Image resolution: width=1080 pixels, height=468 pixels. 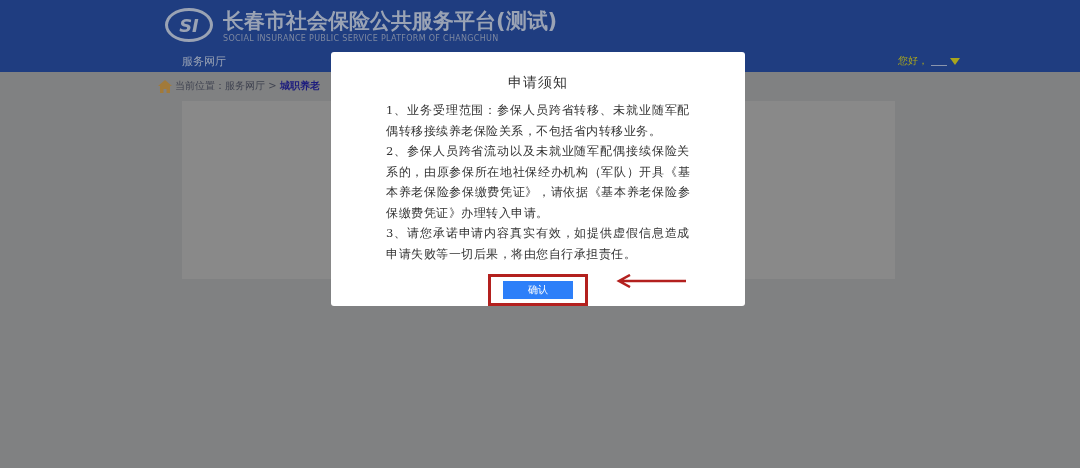 I want to click on site-title: 长春市社会保险公共服务平台(测试), so click(x=390, y=20).